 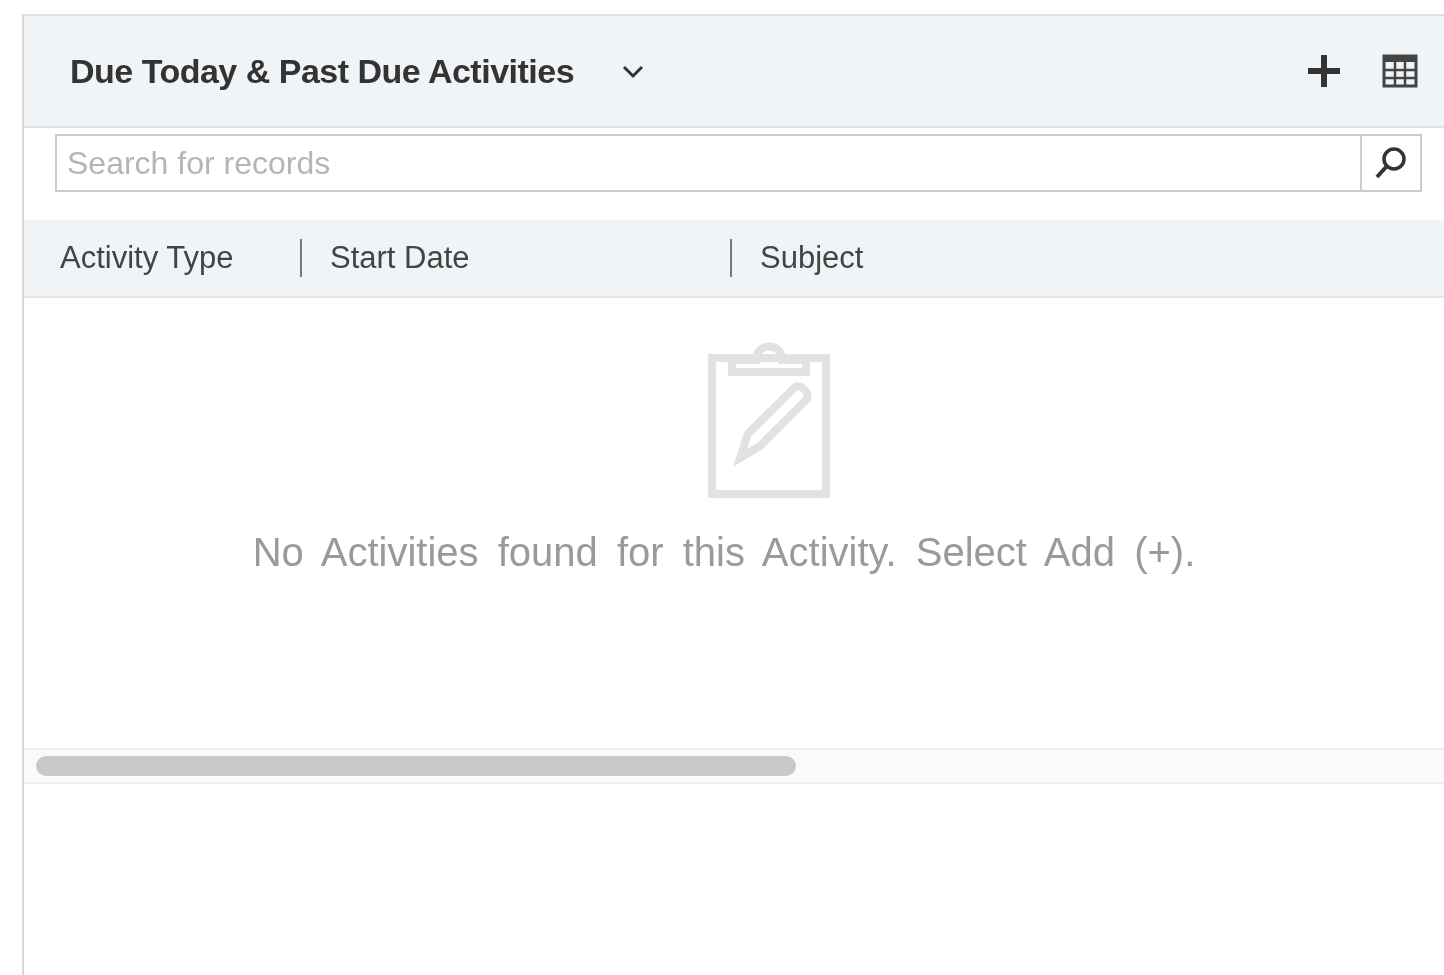 I want to click on panel-title: Due Today & Past Due Activities, so click(x=322, y=71).